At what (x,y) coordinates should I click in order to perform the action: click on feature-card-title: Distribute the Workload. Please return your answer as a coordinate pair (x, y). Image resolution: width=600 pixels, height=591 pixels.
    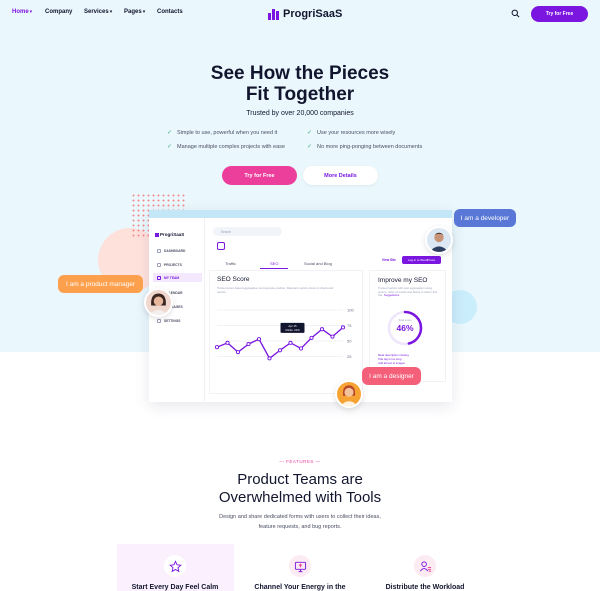
    Looking at the image, I should click on (425, 587).